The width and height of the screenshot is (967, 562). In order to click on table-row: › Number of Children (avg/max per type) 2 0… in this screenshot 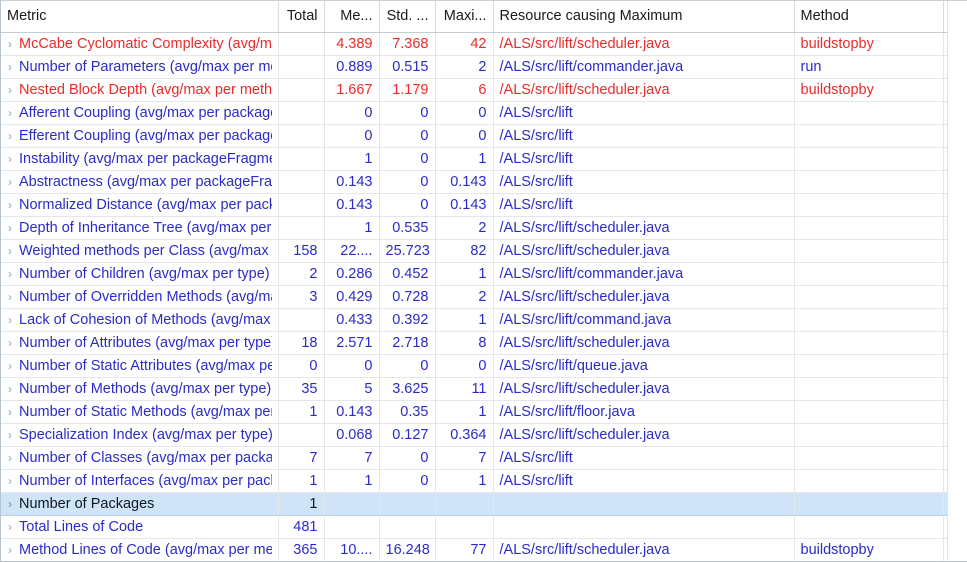, I will do `click(484, 274)`.